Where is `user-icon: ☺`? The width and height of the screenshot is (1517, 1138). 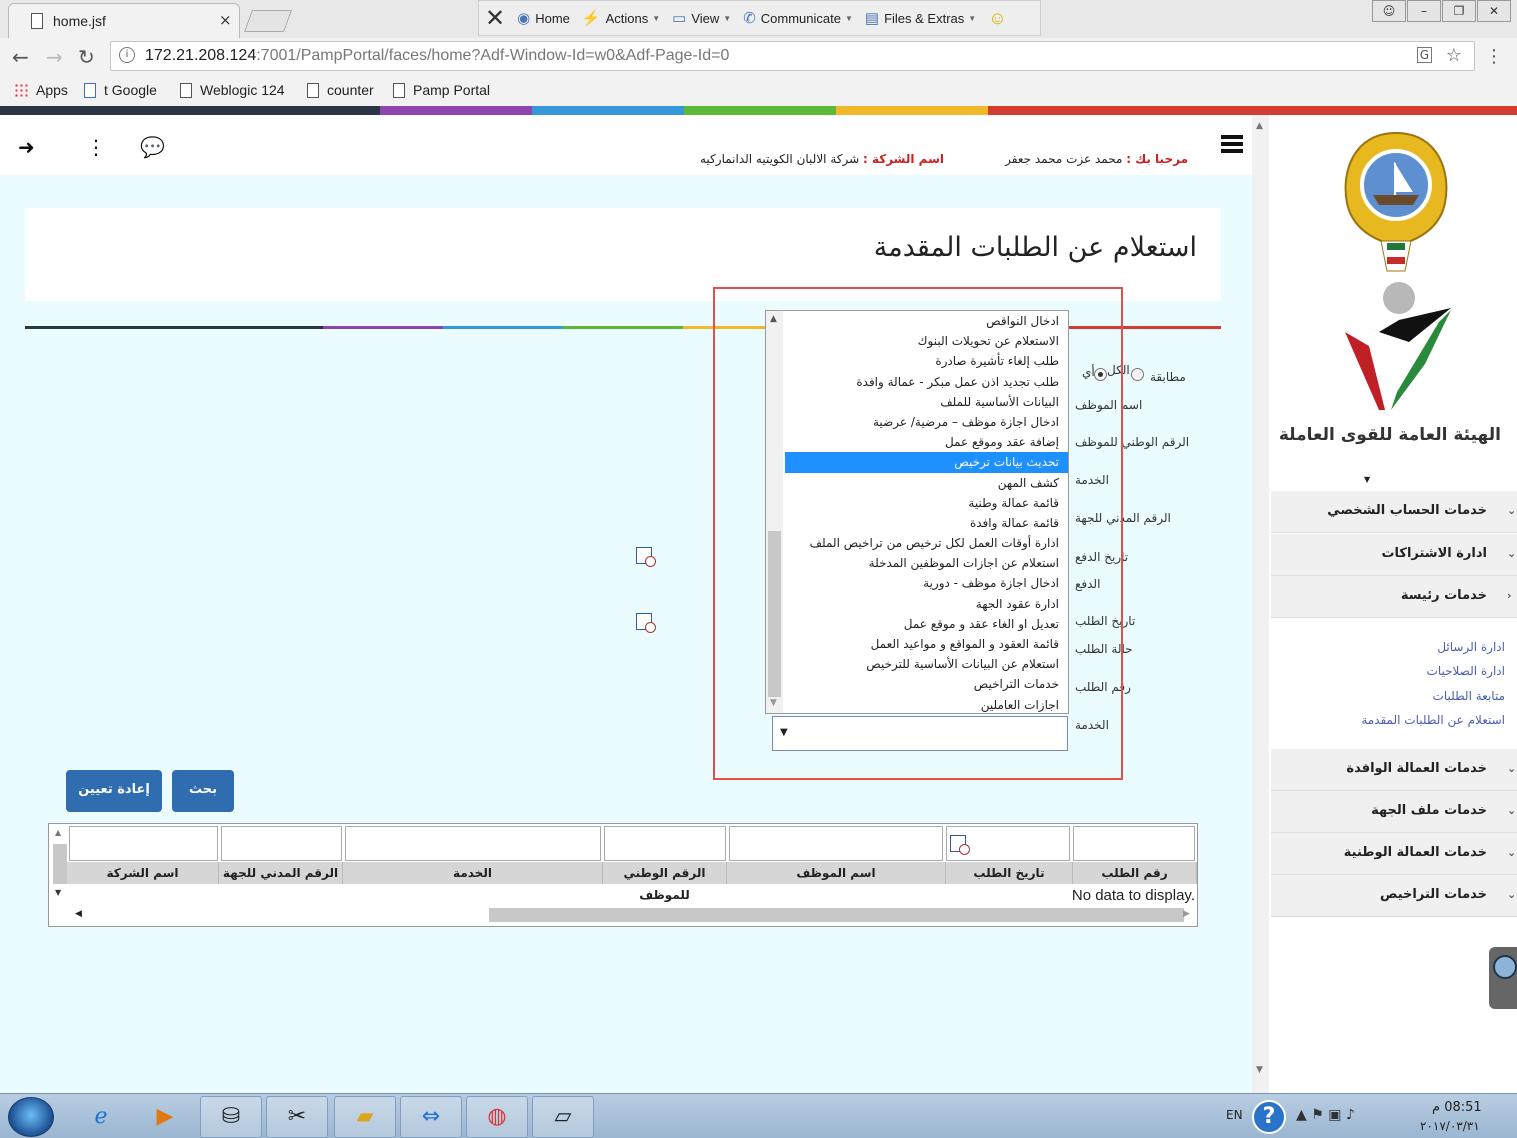 user-icon: ☺ is located at coordinates (1389, 11).